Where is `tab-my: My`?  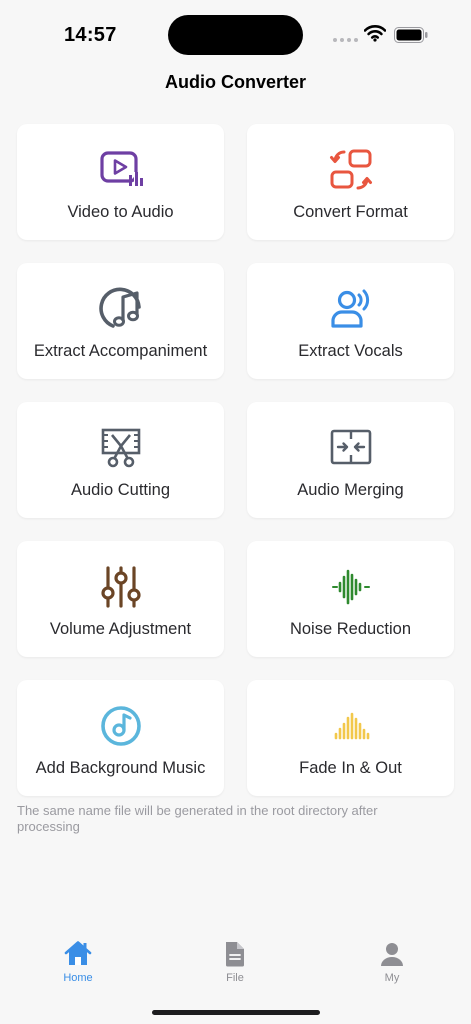
tab-my: My is located at coordinates (392, 962).